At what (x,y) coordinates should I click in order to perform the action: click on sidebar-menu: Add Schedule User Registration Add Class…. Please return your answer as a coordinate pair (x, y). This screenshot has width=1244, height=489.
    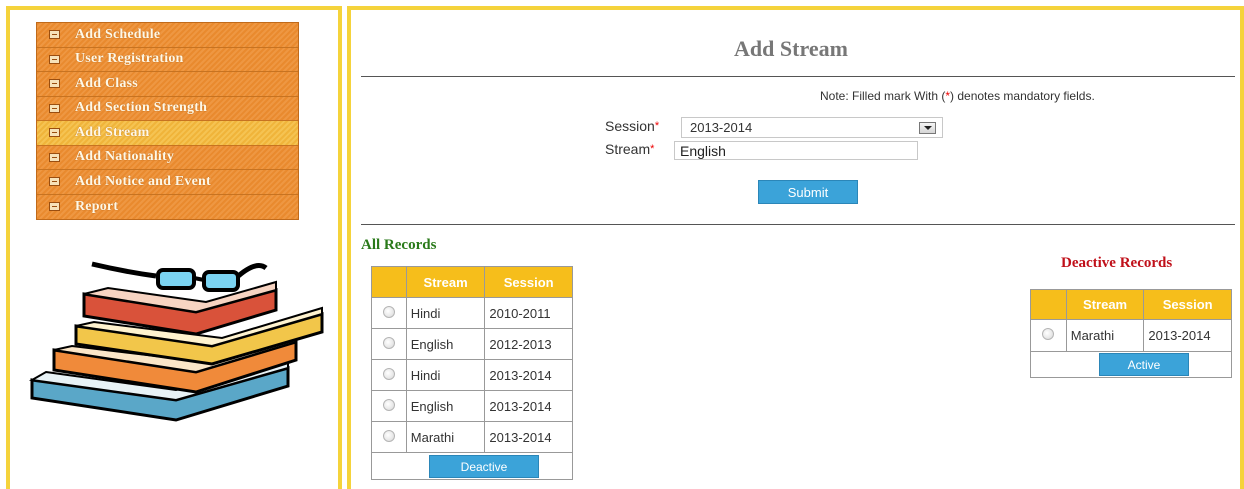
    Looking at the image, I should click on (167, 121).